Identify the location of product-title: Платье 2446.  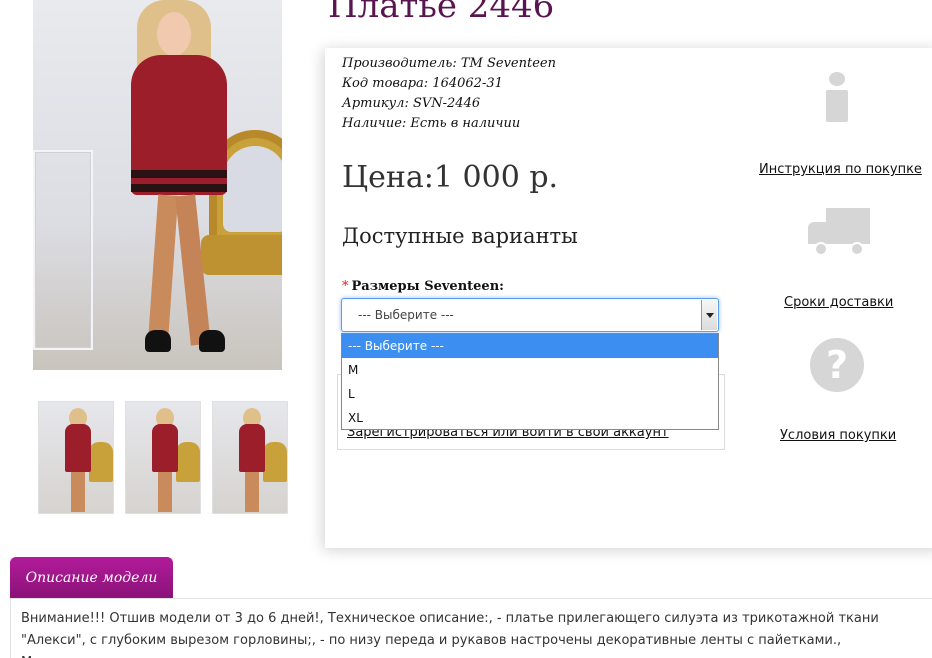
(441, 13).